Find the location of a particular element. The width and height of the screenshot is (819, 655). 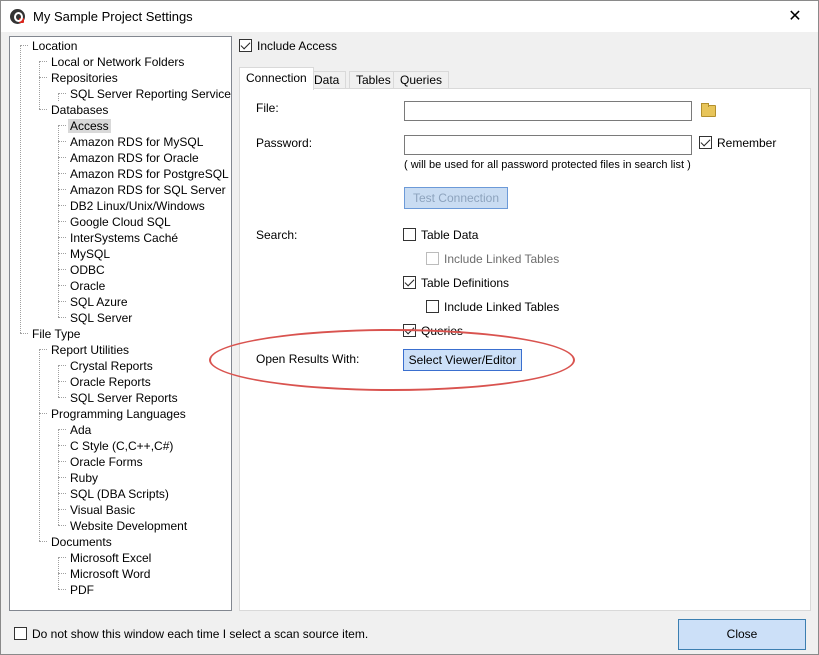

tree-node-oracle: Oracle is located at coordinates (87, 286).